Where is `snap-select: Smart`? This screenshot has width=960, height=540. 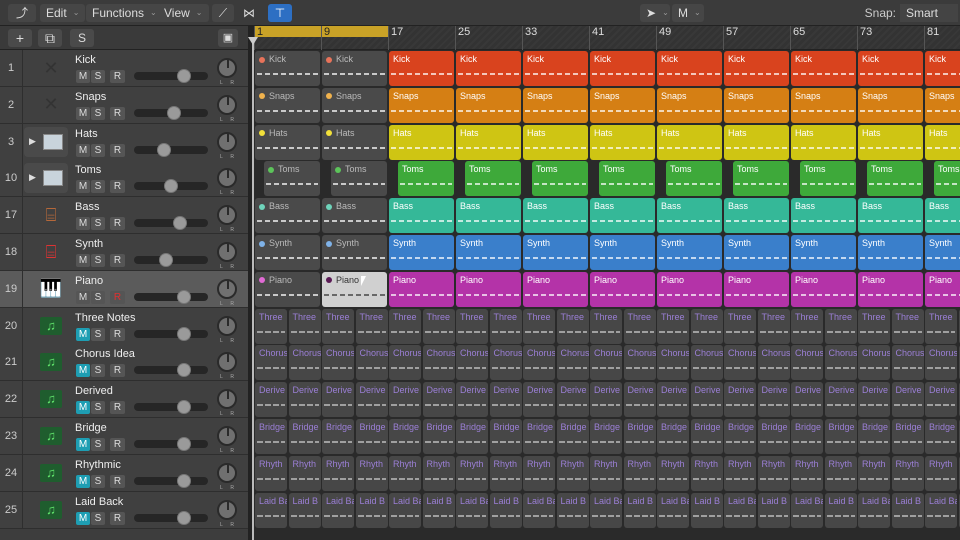 snap-select: Smart is located at coordinates (929, 13).